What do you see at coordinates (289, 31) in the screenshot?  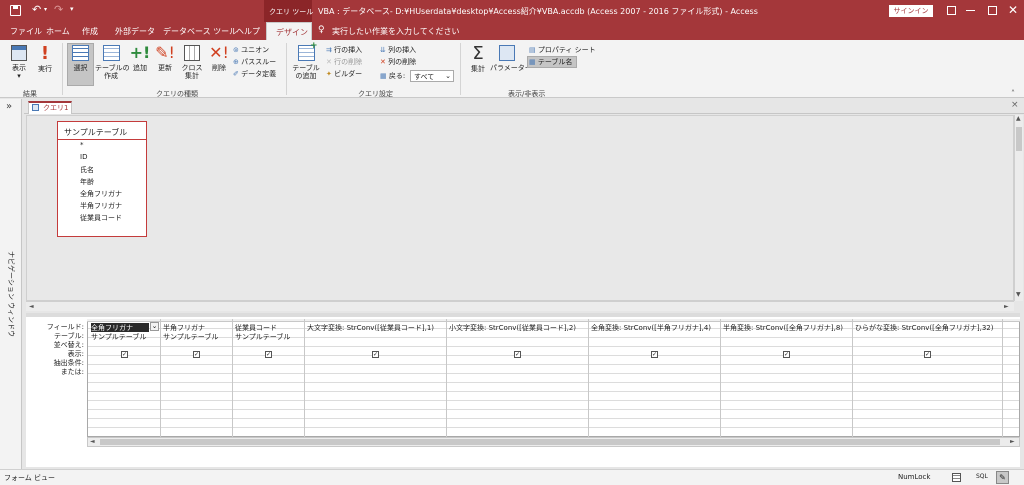 I see `tab-design-active: デザイン` at bounding box center [289, 31].